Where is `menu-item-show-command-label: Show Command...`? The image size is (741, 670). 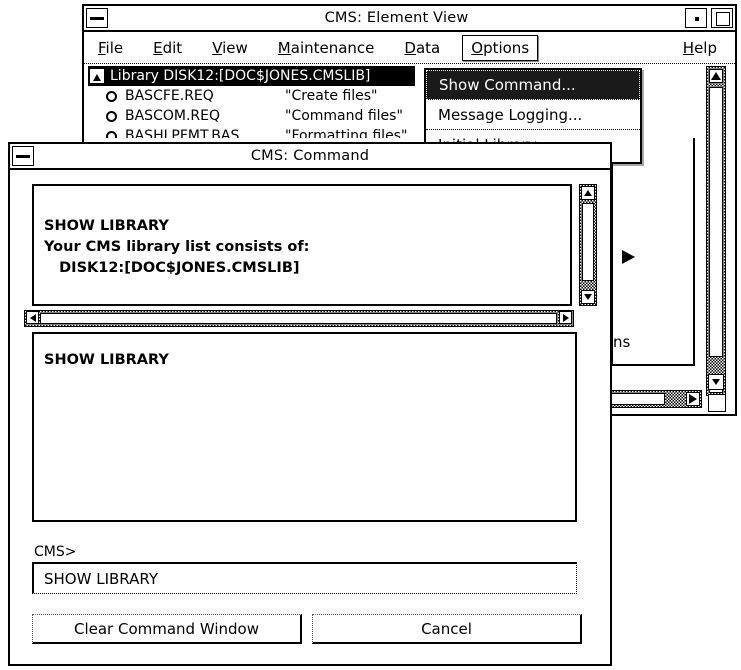
menu-item-show-command-label: Show Command... is located at coordinates (507, 85).